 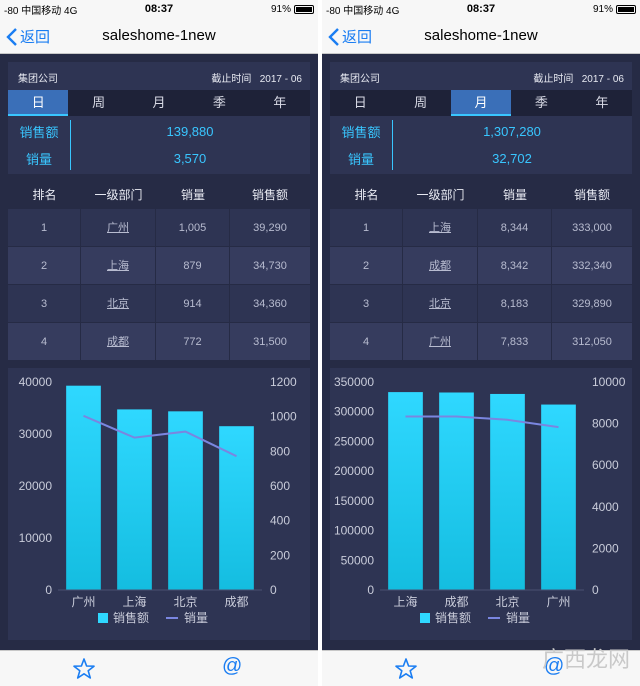 What do you see at coordinates (192, 266) in the screenshot?
I see `volume-cell: 879` at bounding box center [192, 266].